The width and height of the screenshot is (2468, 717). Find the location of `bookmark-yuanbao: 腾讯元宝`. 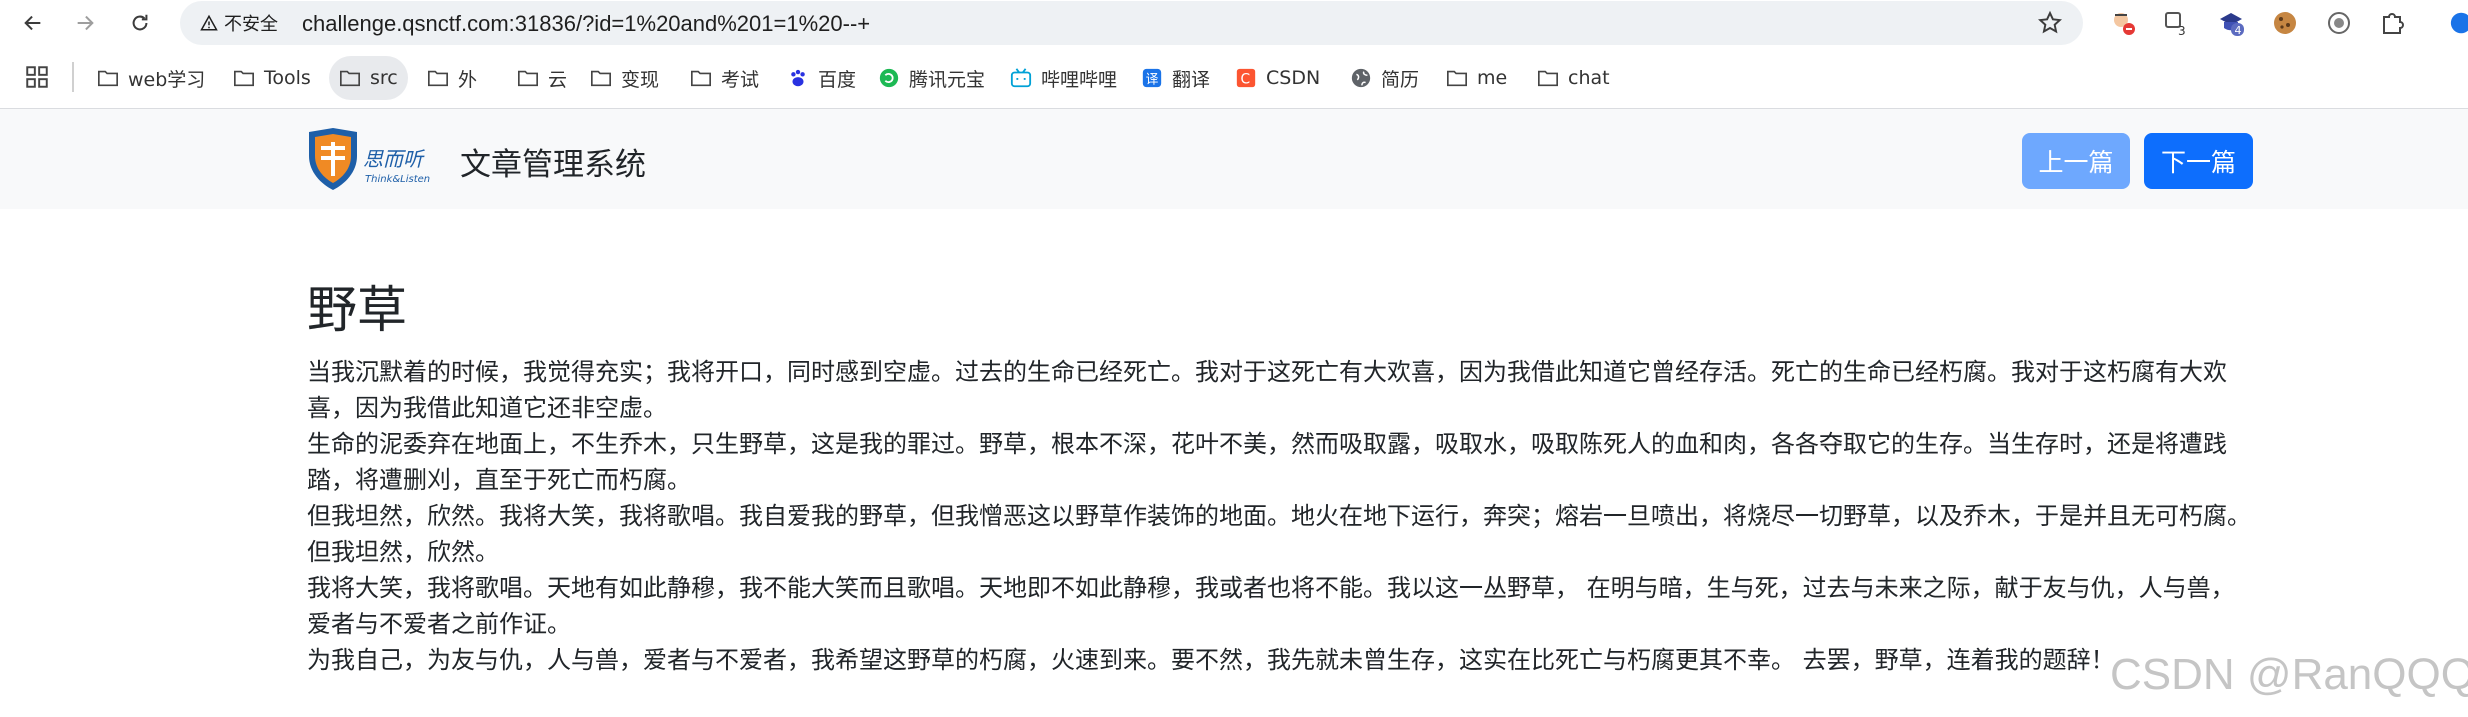

bookmark-yuanbao: 腾讯元宝 is located at coordinates (931, 78).